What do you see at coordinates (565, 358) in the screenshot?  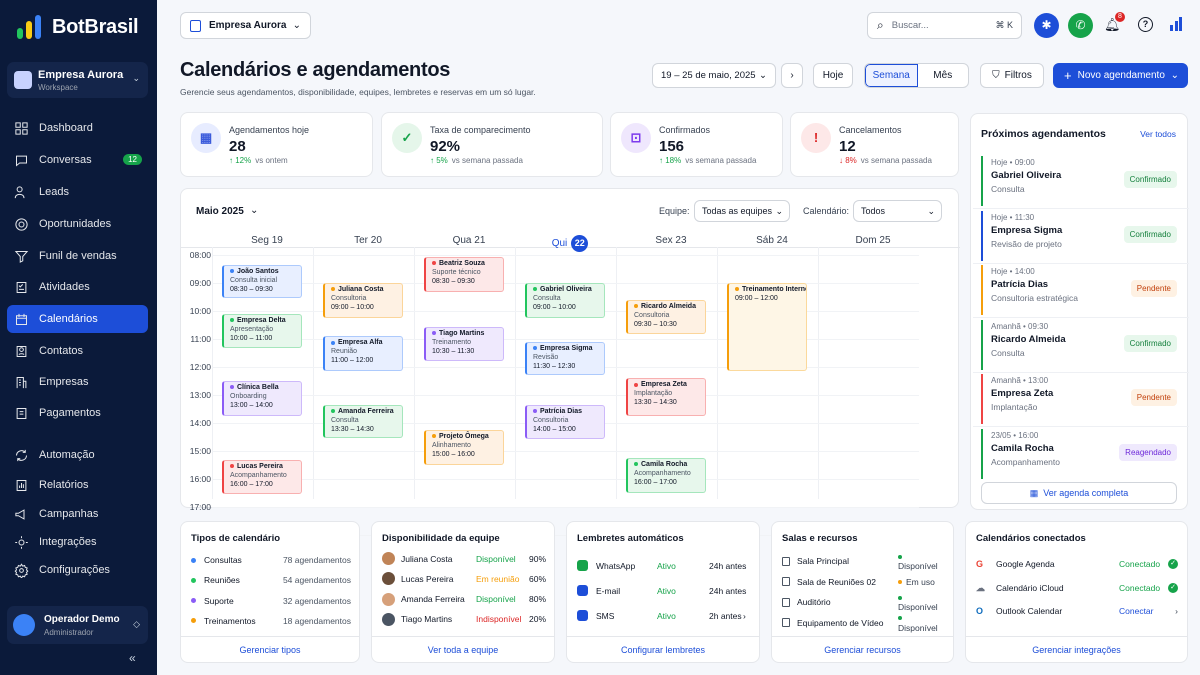 I see `calendar-event: Empresa Sigma Revisão 11:30 – 12:30` at bounding box center [565, 358].